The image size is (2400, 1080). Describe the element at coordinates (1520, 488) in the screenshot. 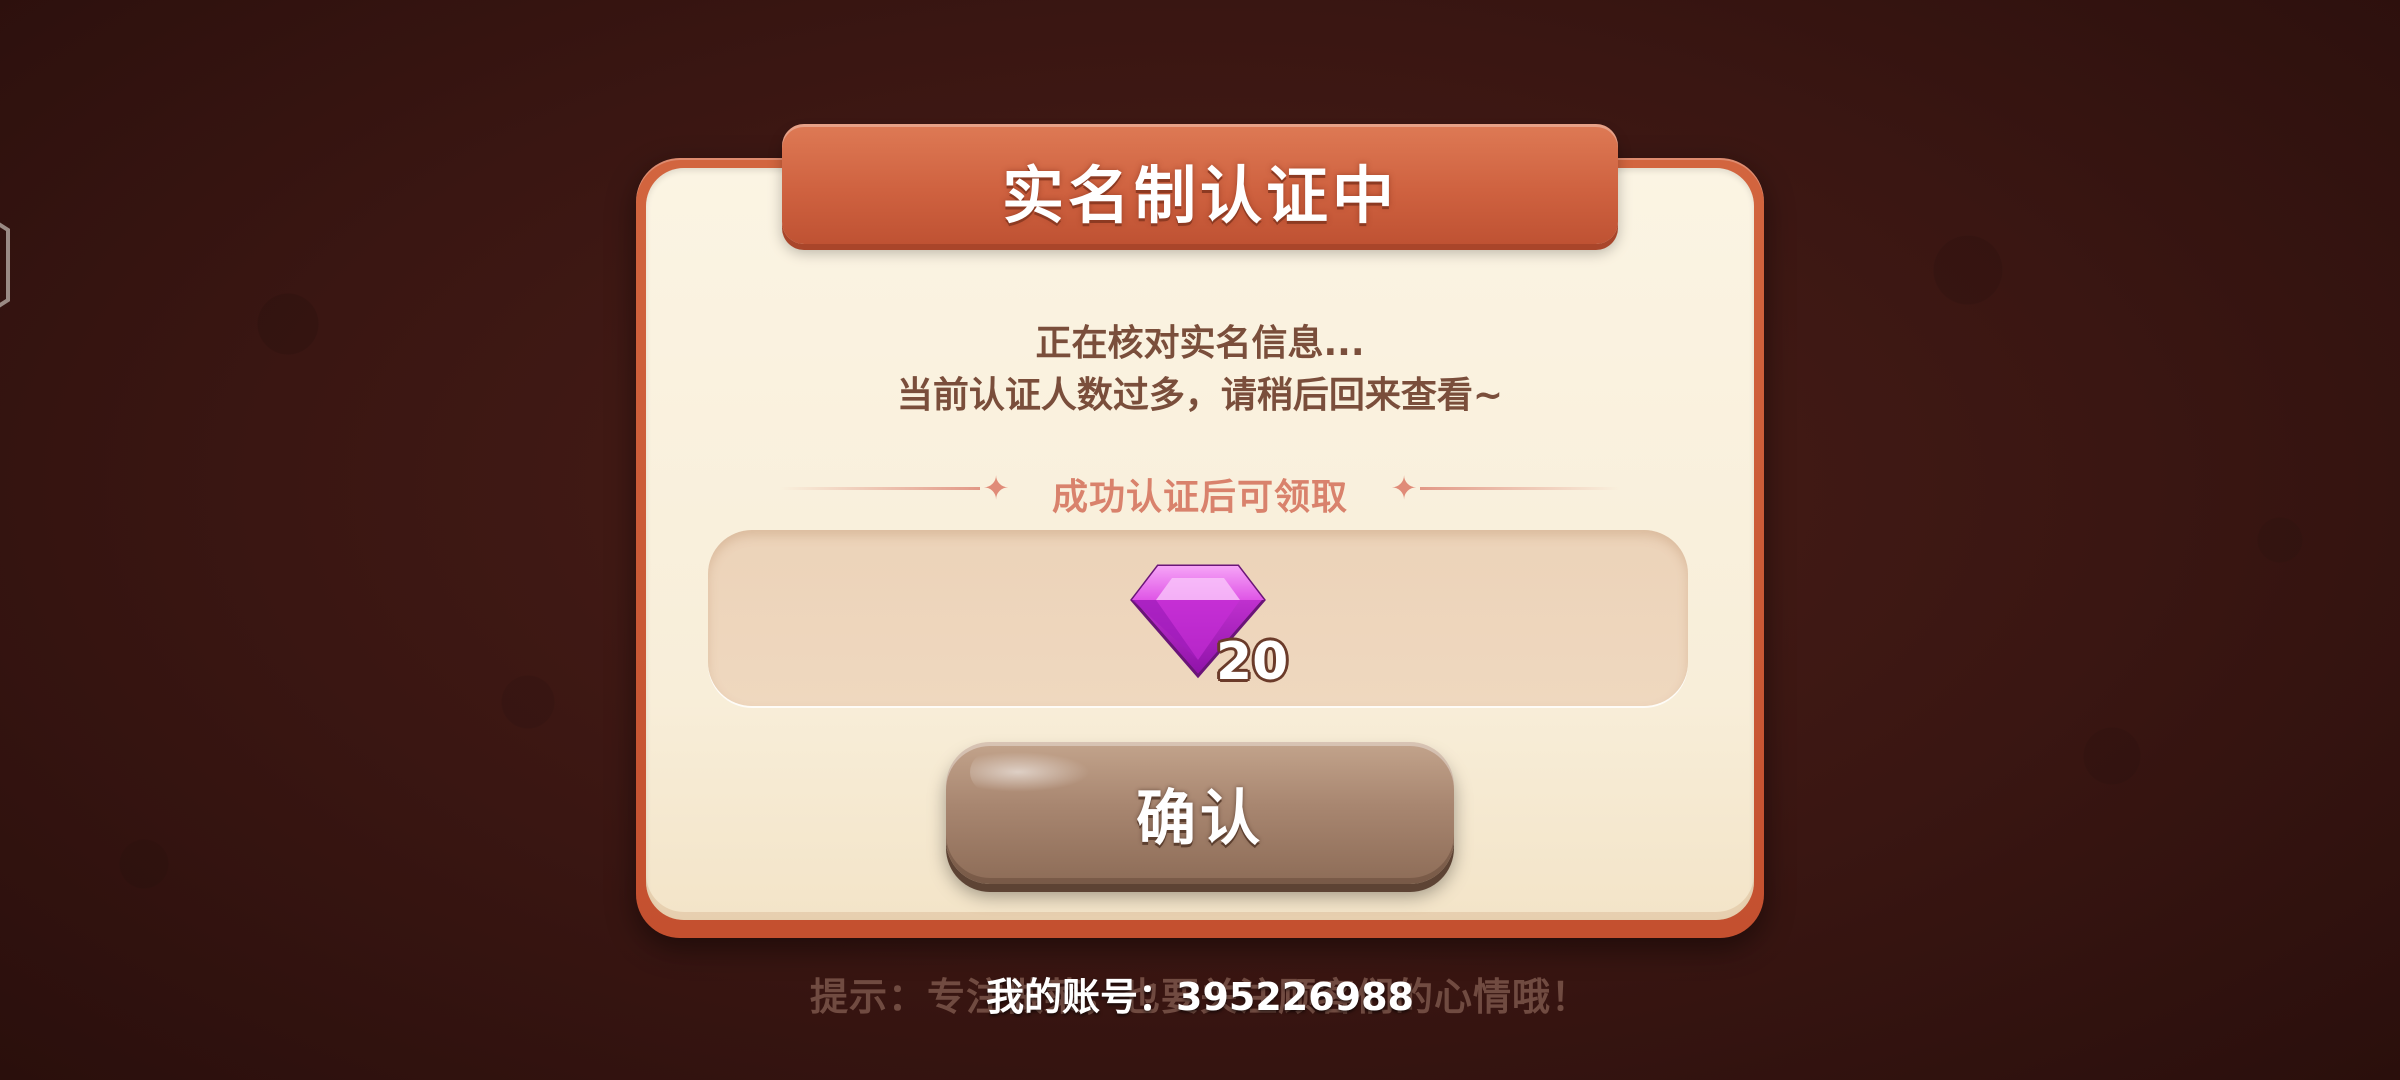

I see `divider-line-right` at that location.